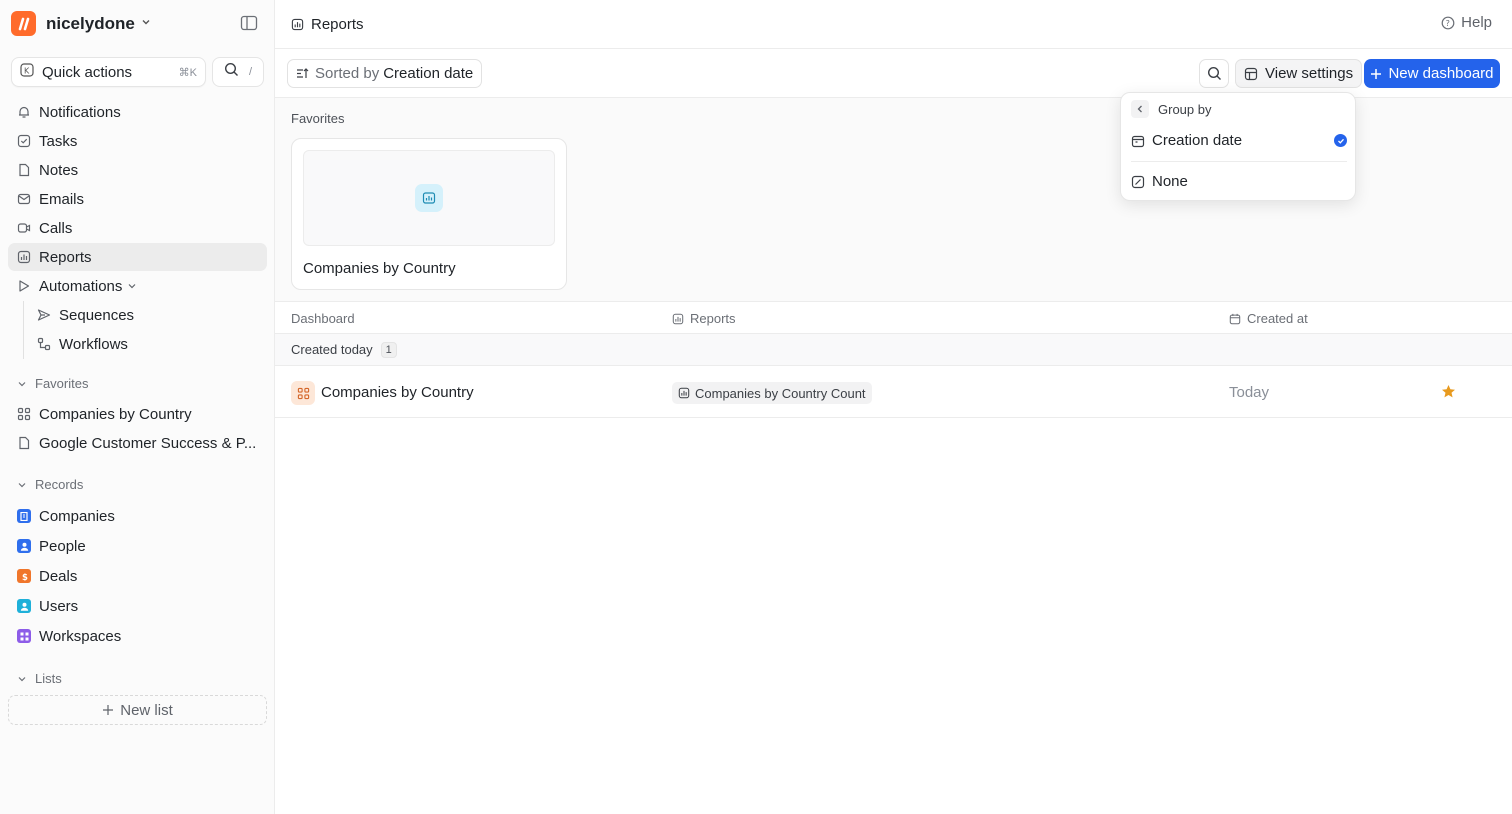 This screenshot has width=1512, height=814. I want to click on new-list-button: New list, so click(137, 710).